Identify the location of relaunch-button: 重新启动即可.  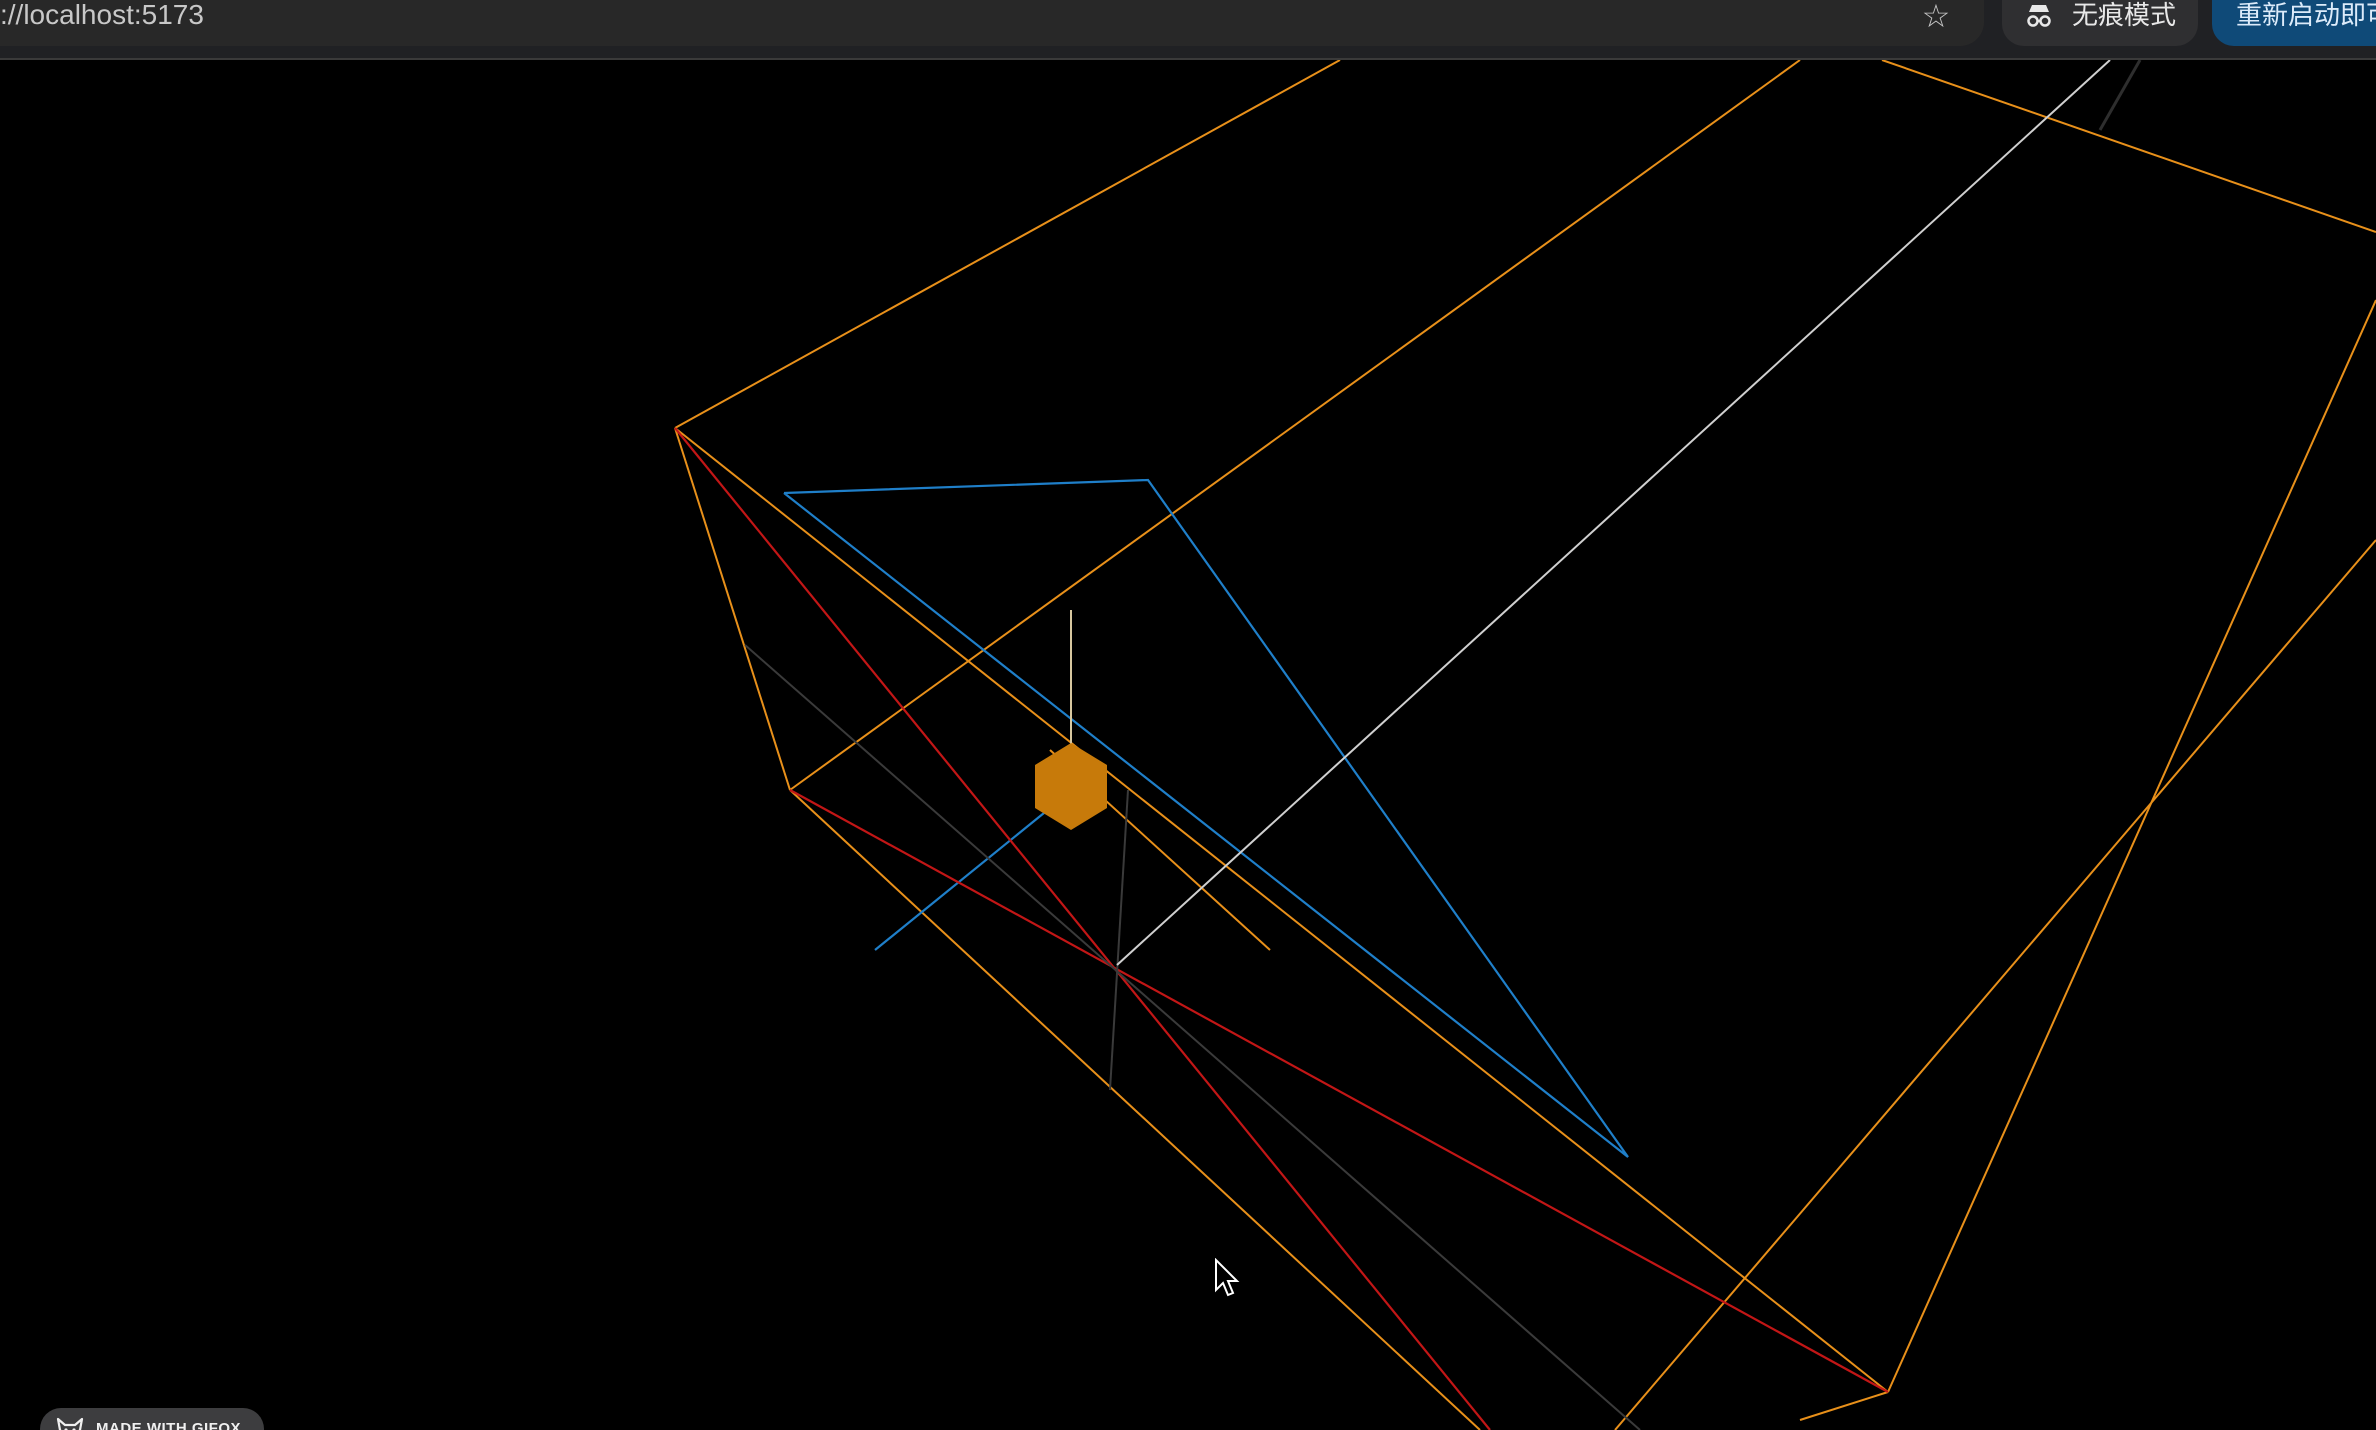
(2294, 23).